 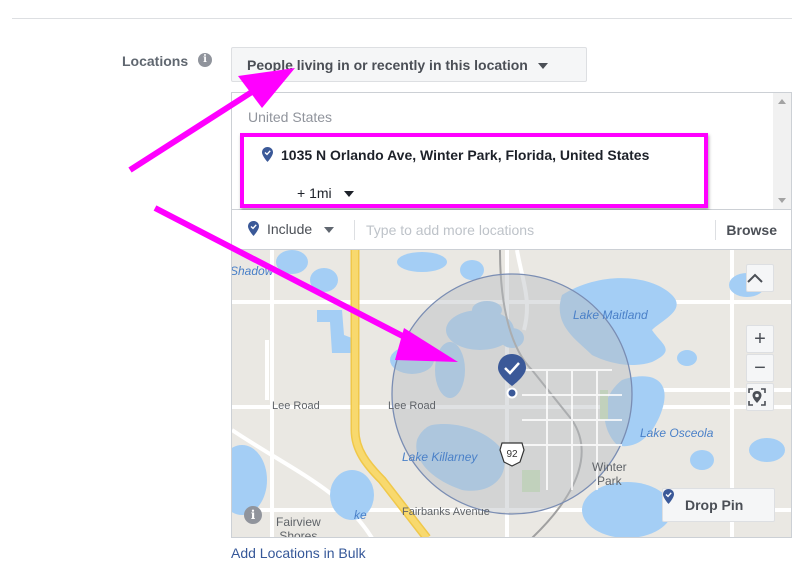 I want to click on town-label-fairview-shores: Fairview Shores, so click(x=298, y=526).